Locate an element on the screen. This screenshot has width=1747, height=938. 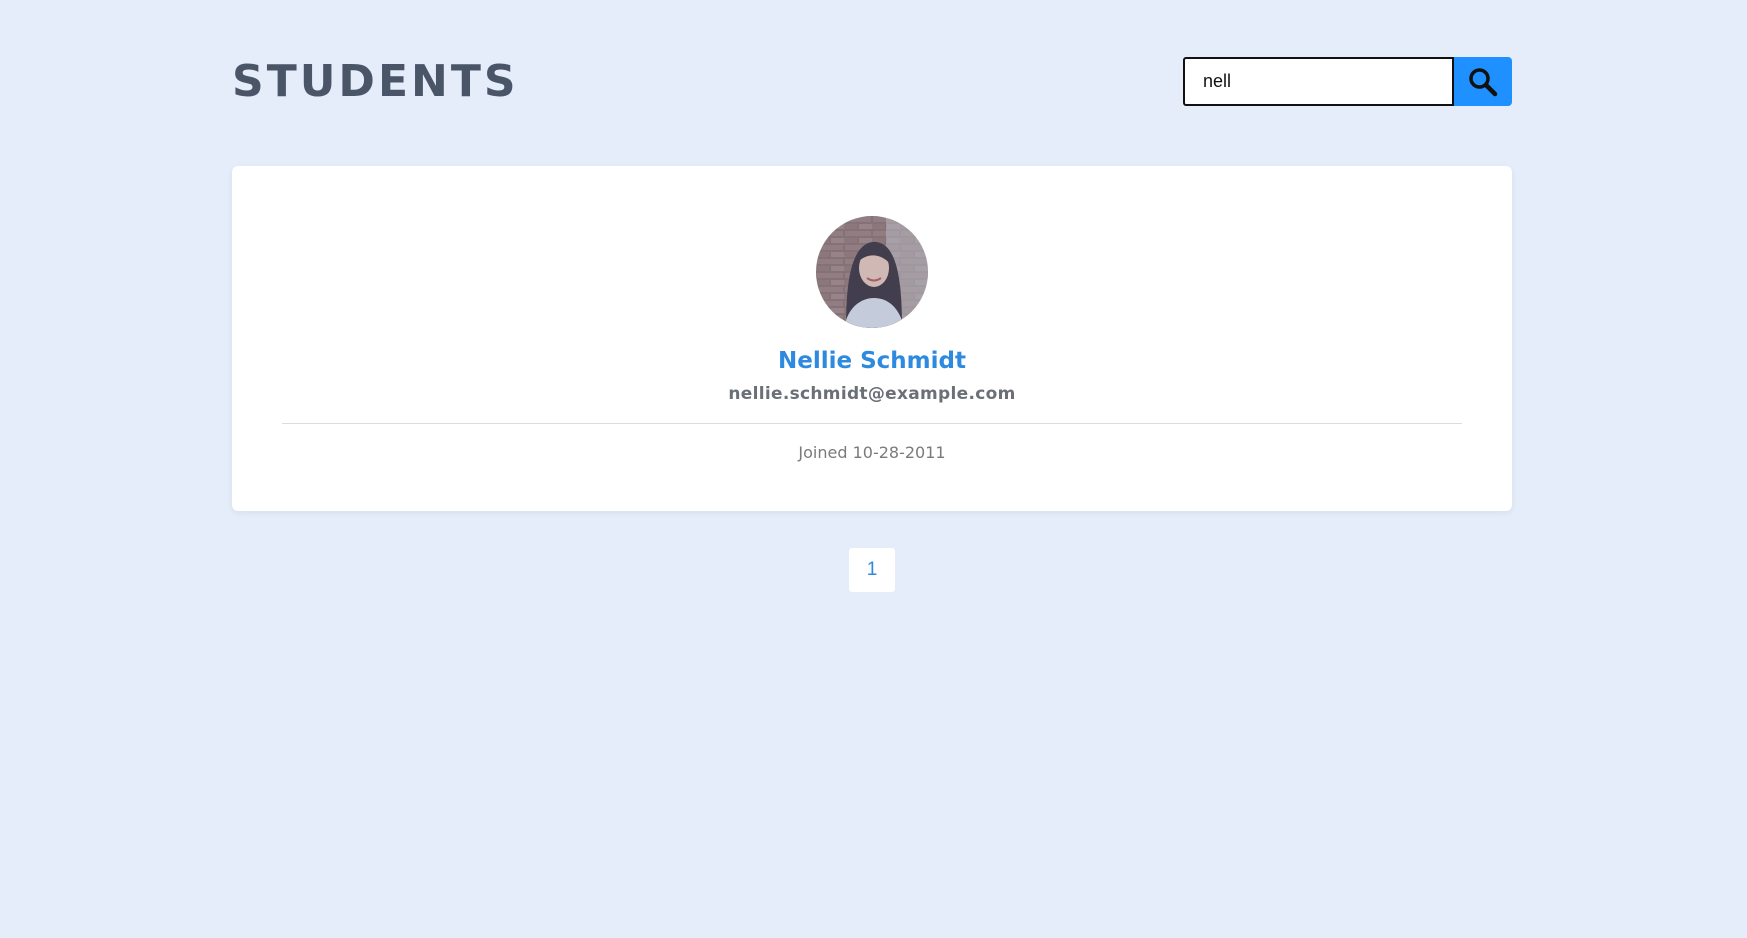
student-email: nellie.schmidt@example.com is located at coordinates (872, 394).